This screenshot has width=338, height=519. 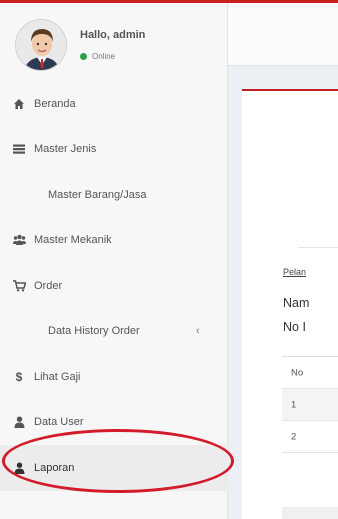 What do you see at coordinates (83, 56) in the screenshot?
I see `online-status-dot-icon` at bounding box center [83, 56].